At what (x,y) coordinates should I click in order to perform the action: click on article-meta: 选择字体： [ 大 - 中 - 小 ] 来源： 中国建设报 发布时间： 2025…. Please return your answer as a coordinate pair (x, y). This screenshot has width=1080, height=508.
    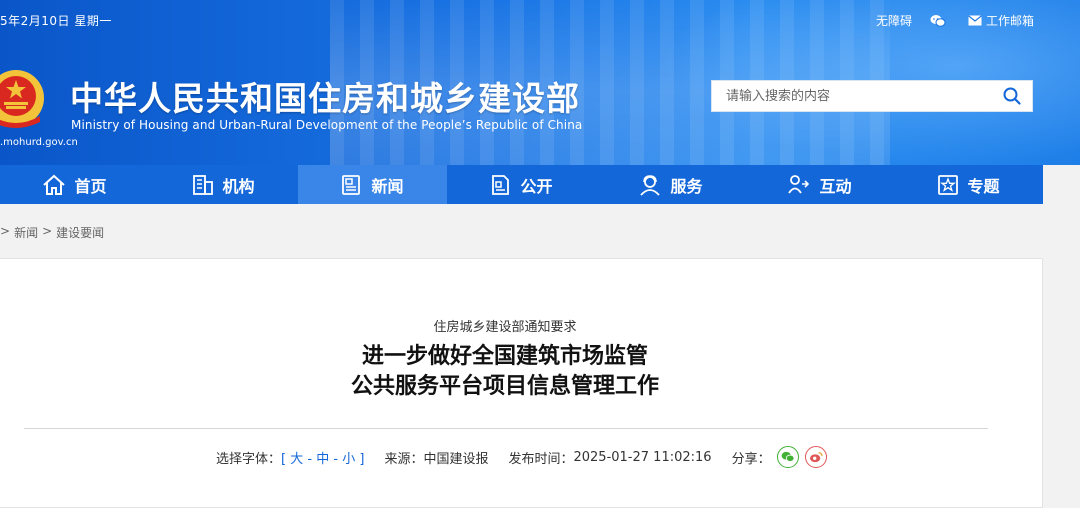
    Looking at the image, I should click on (521, 457).